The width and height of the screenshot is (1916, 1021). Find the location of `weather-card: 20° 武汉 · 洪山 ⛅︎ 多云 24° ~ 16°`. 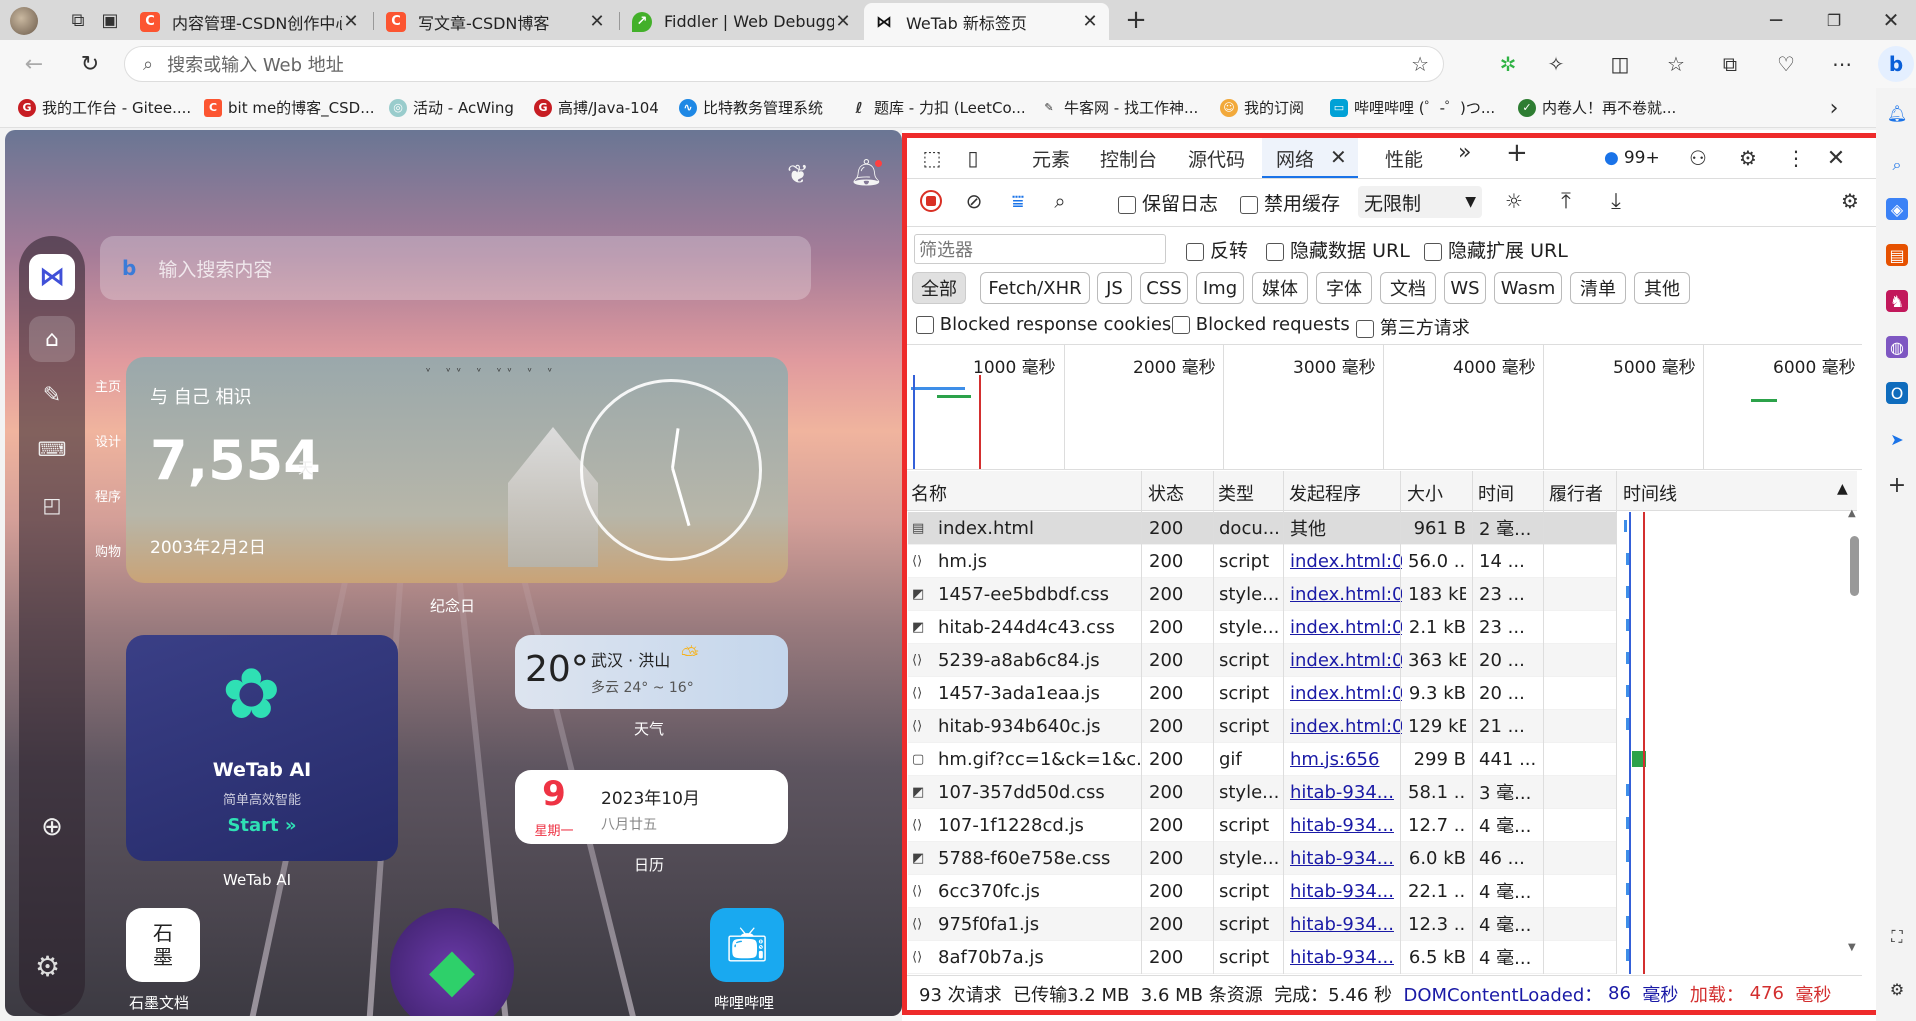

weather-card: 20° 武汉 · 洪山 ⛅︎ 多云 24° ~ 16° is located at coordinates (651, 672).